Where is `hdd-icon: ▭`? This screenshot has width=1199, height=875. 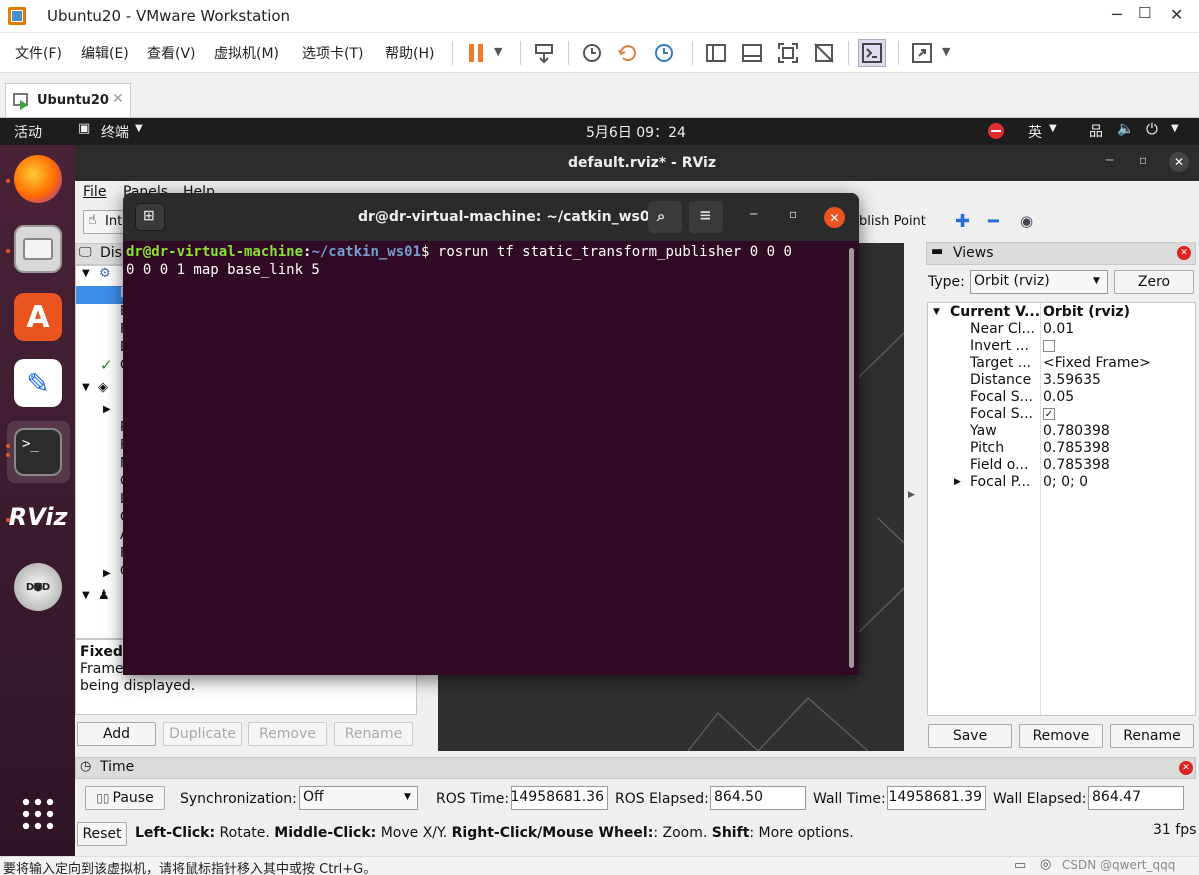
hdd-icon: ▭ is located at coordinates (1020, 865).